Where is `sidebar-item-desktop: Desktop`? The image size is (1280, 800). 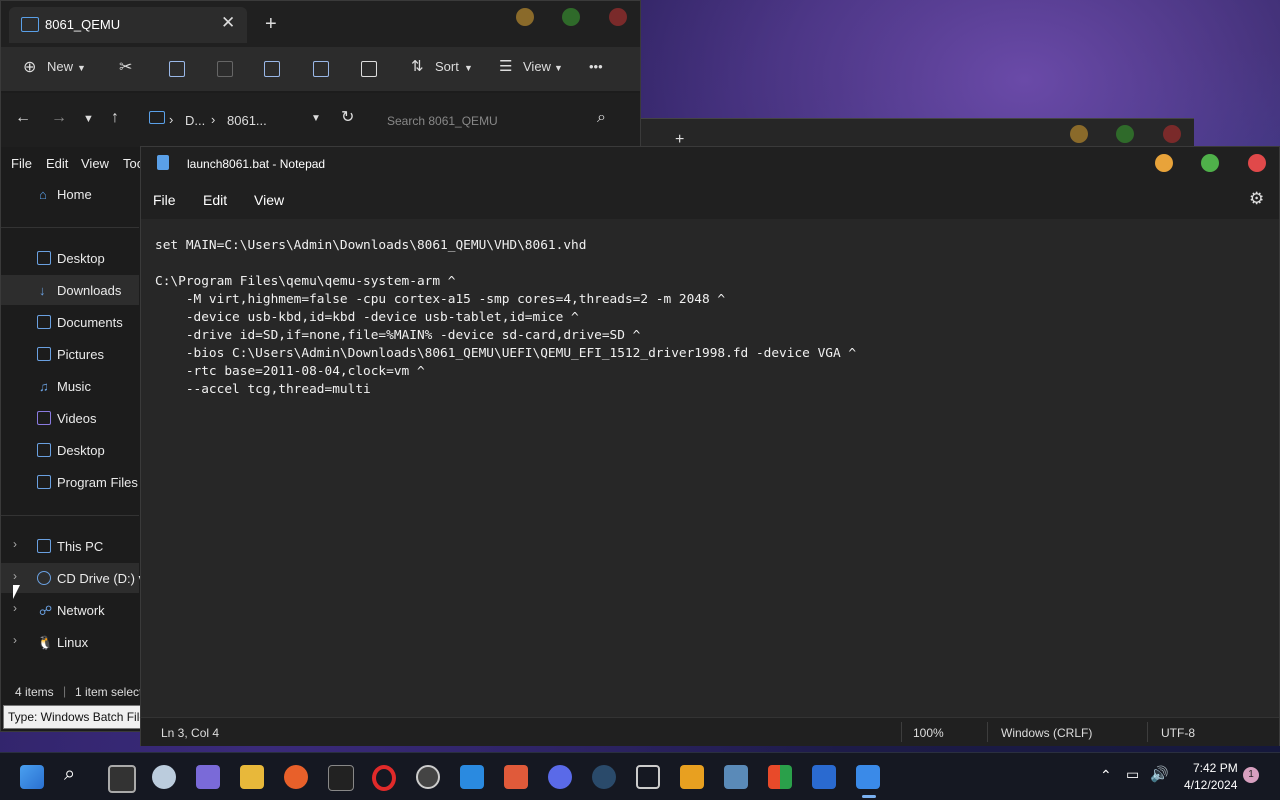
sidebar-item-desktop: Desktop is located at coordinates (70, 258).